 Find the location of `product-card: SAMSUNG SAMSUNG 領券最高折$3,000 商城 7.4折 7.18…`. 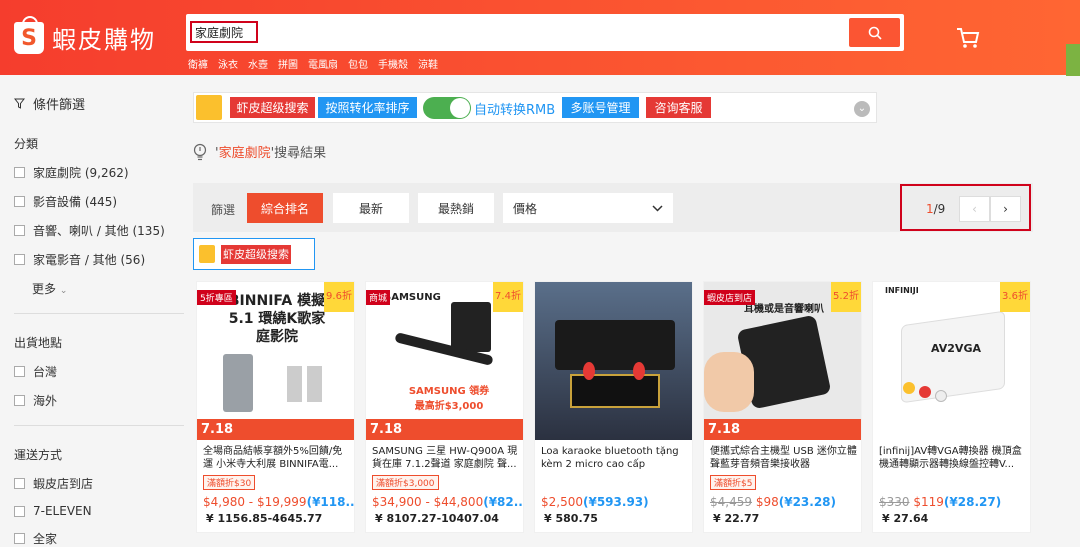

product-card: SAMSUNG SAMSUNG 領券最高折$3,000 商城 7.4折 7.18… is located at coordinates (444, 407).